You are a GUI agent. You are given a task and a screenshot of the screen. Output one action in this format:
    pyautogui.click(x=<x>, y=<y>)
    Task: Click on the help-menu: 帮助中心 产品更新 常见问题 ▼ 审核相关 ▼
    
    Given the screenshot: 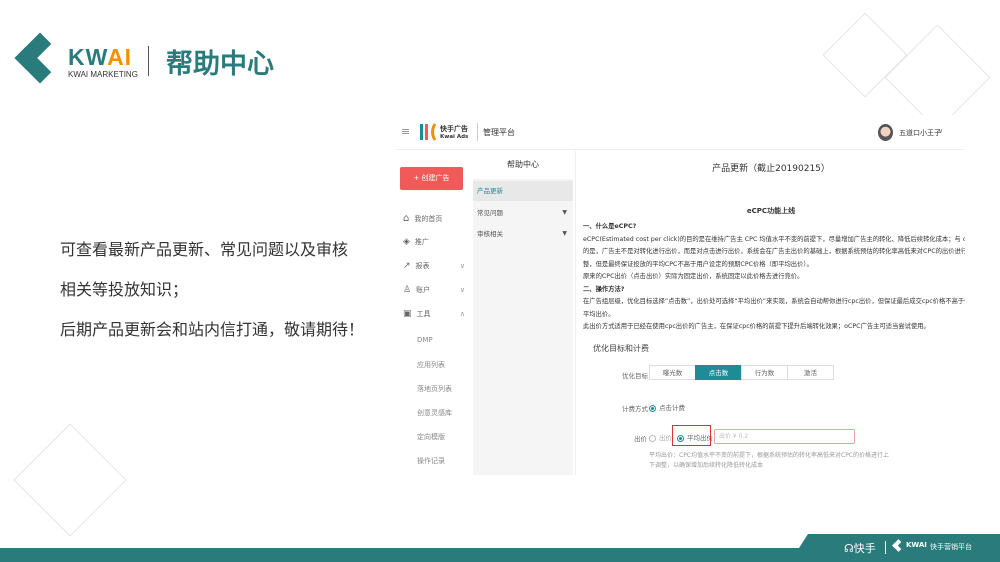 What is the action you would take?
    pyautogui.click(x=523, y=313)
    